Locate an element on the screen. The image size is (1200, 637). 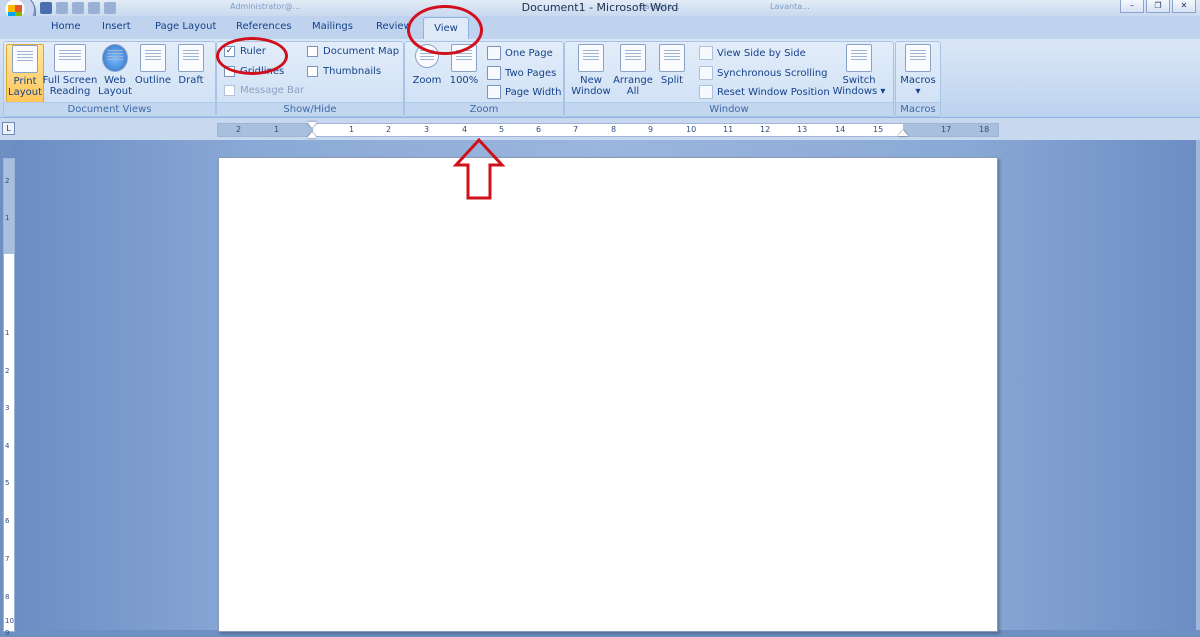
zoom-100-label: 100% is located at coordinates (464, 80).